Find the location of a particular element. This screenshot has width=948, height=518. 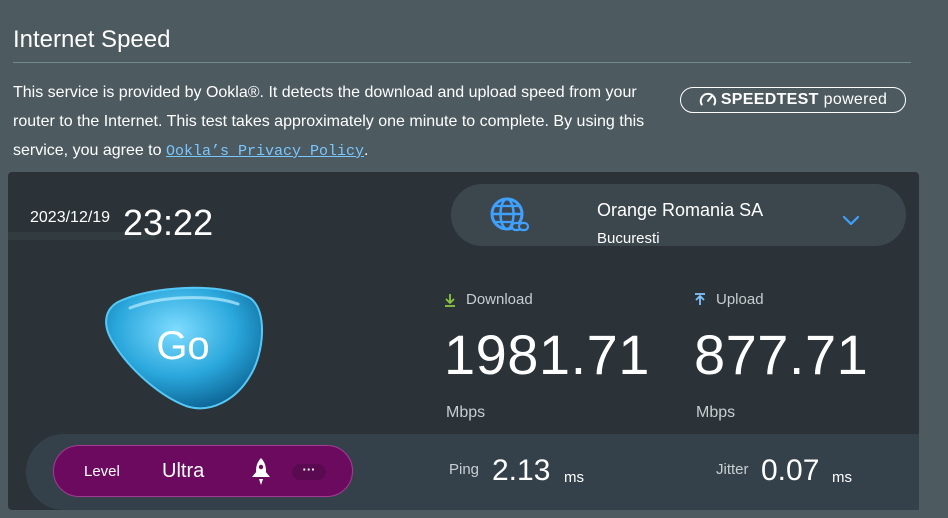

download-label-row: Download is located at coordinates (488, 299).